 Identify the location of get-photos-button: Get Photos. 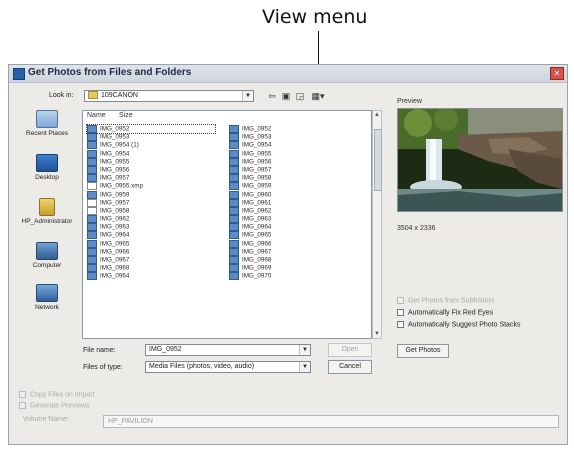
(423, 351).